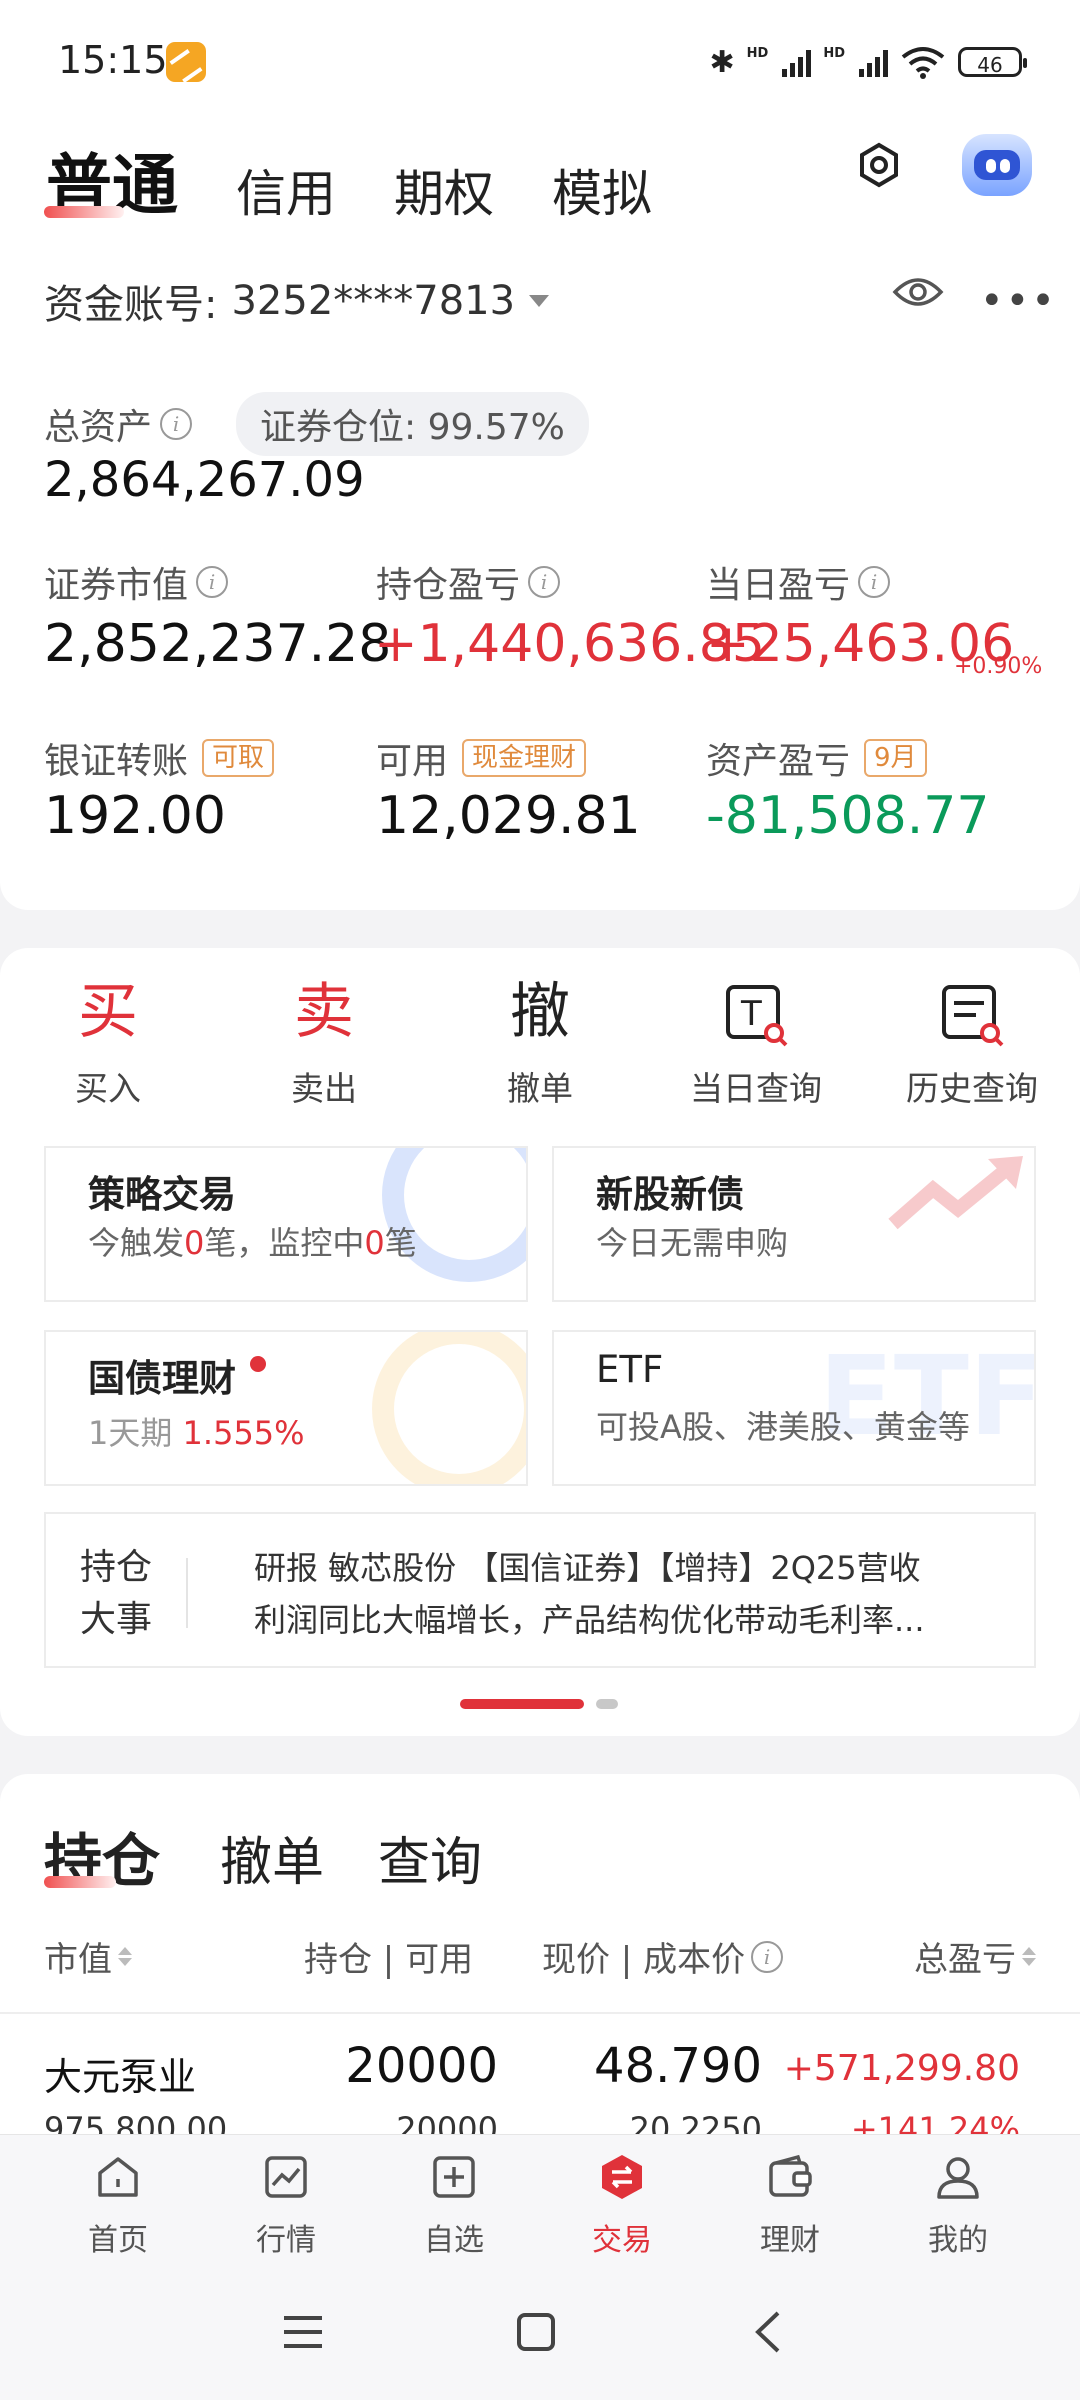 Image resolution: width=1080 pixels, height=2400 pixels. What do you see at coordinates (622, 2177) in the screenshot?
I see `trade-icon` at bounding box center [622, 2177].